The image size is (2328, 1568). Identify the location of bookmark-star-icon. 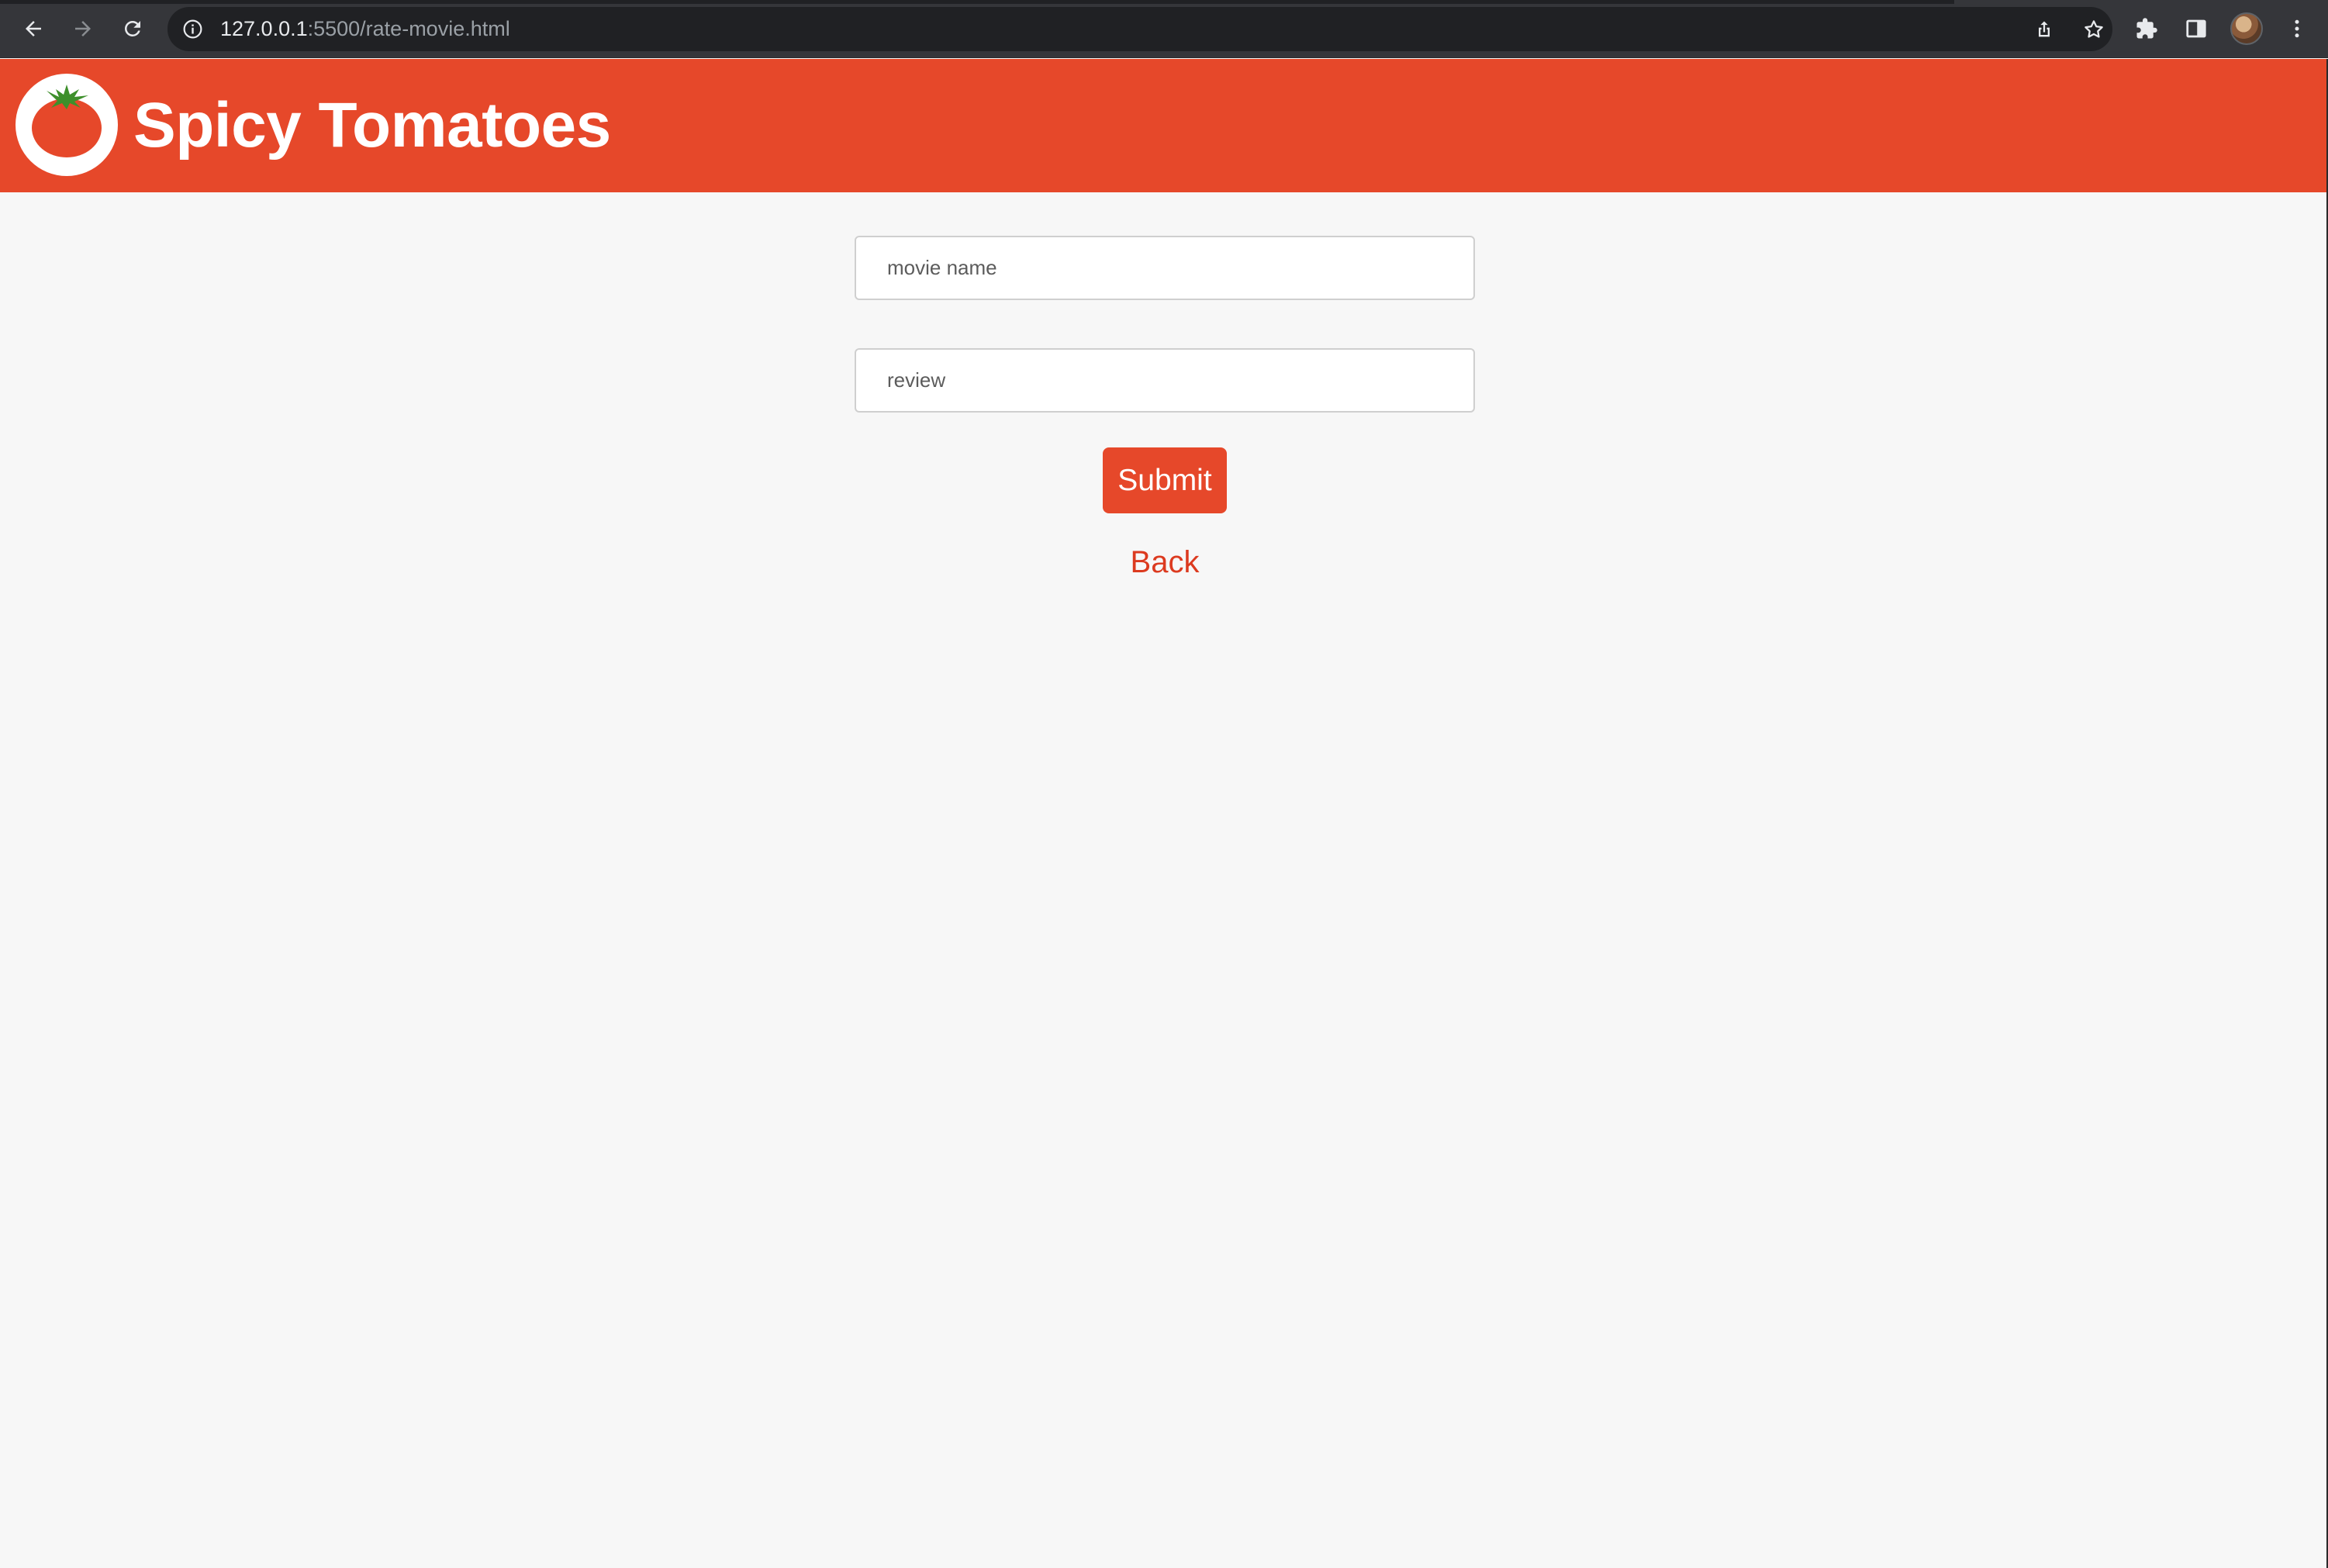
(2094, 29).